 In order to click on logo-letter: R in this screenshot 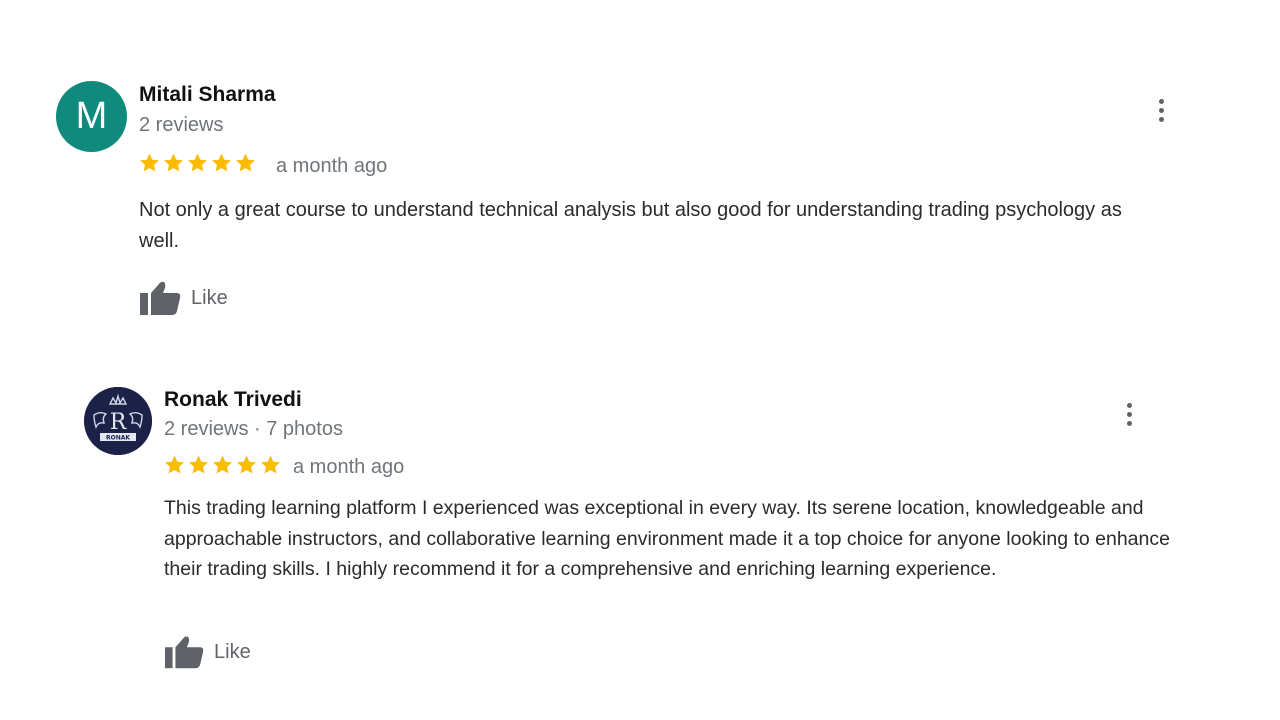, I will do `click(119, 422)`.